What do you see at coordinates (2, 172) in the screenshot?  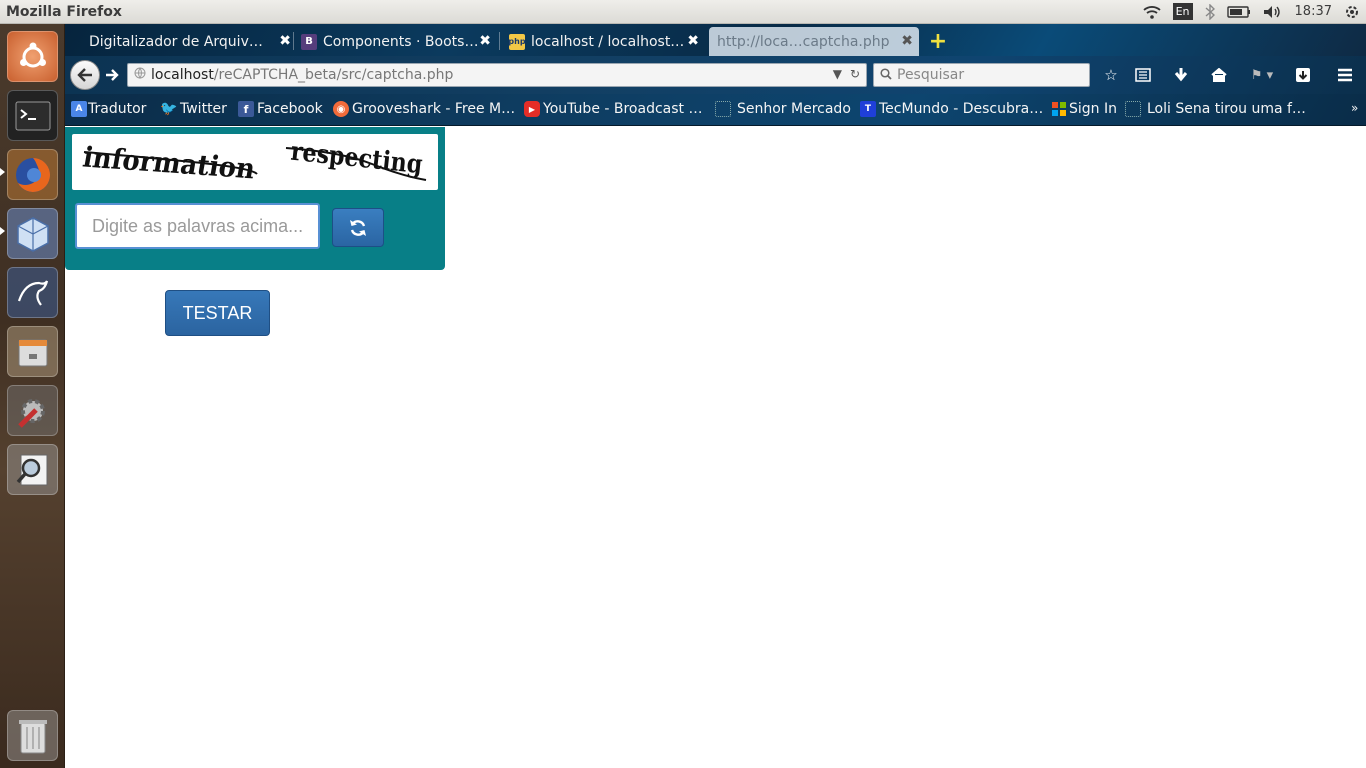 I see `firefox-running-indicator` at bounding box center [2, 172].